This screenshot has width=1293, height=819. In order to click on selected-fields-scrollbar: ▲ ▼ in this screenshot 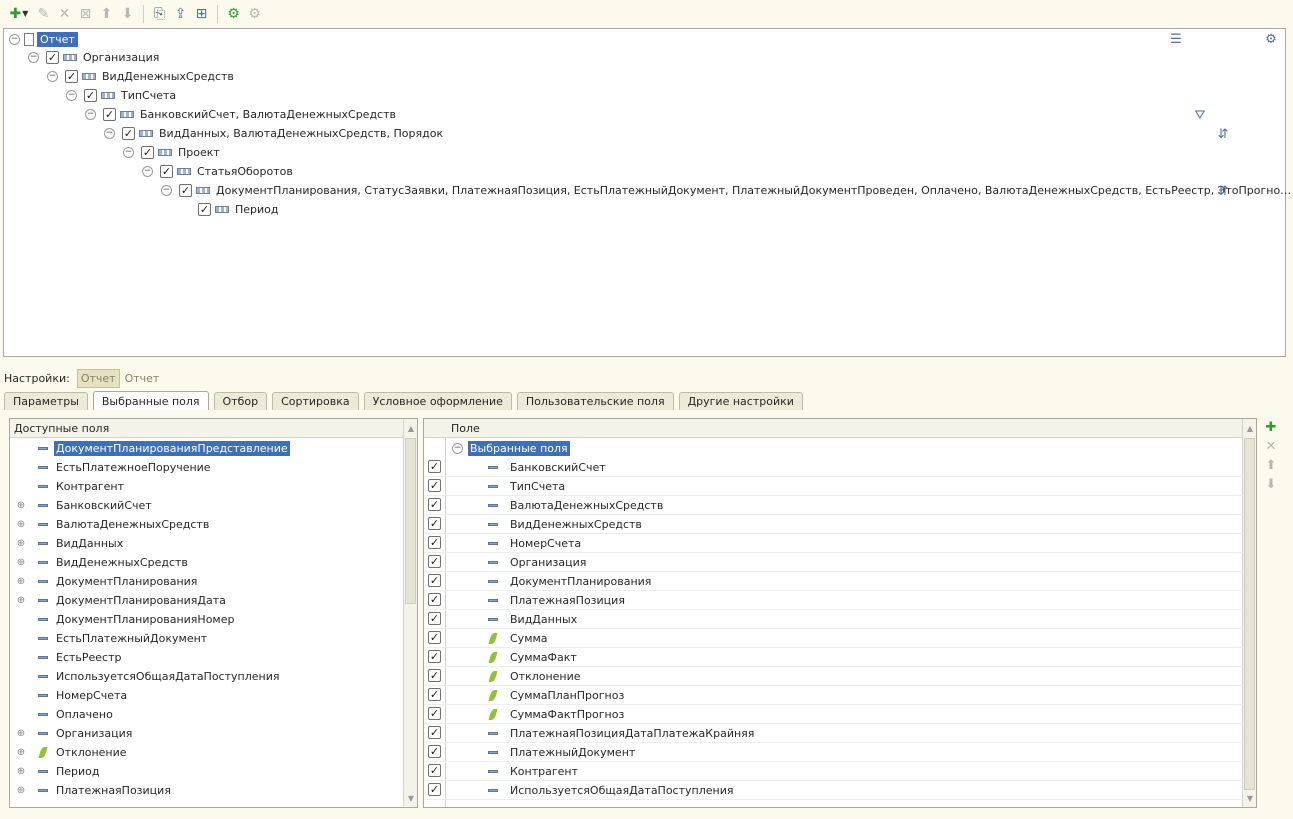, I will do `click(1249, 613)`.